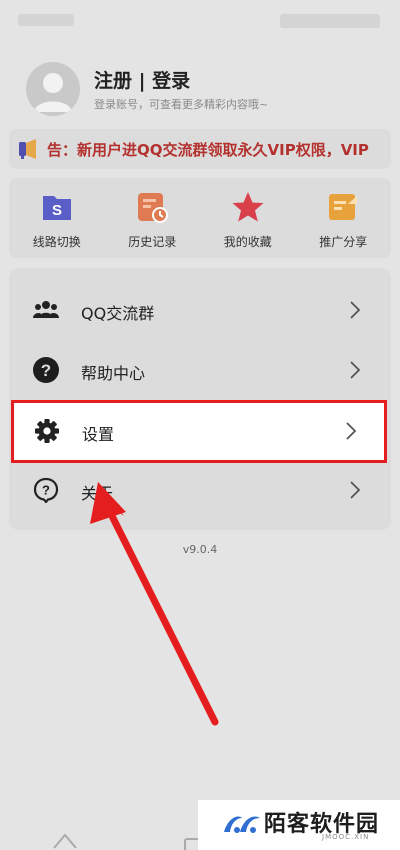 Image resolution: width=400 pixels, height=850 pixels. I want to click on quick-label: 历史记录, so click(152, 242).